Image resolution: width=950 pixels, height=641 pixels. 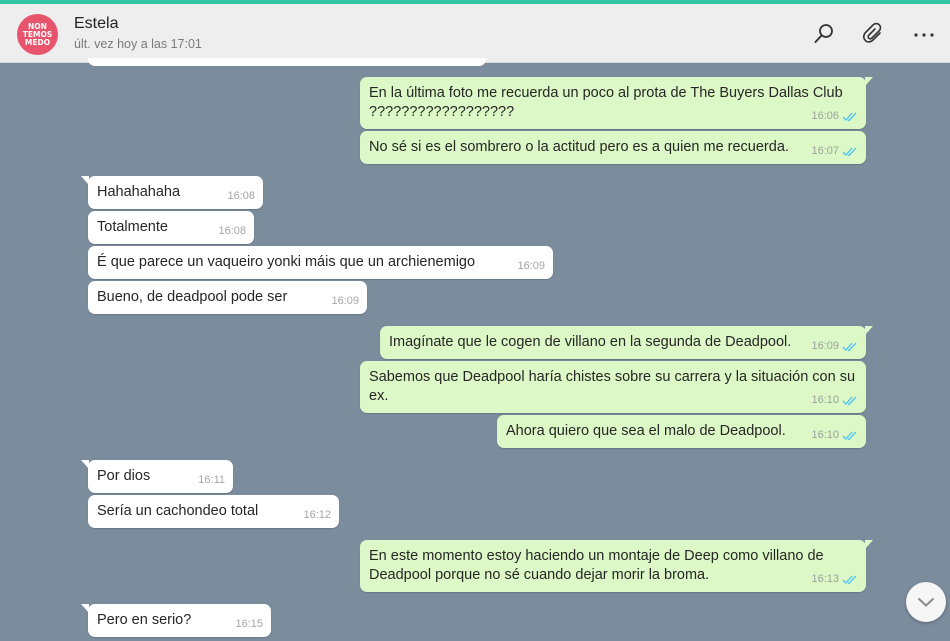 What do you see at coordinates (825, 116) in the screenshot?
I see `message-time: 16:06` at bounding box center [825, 116].